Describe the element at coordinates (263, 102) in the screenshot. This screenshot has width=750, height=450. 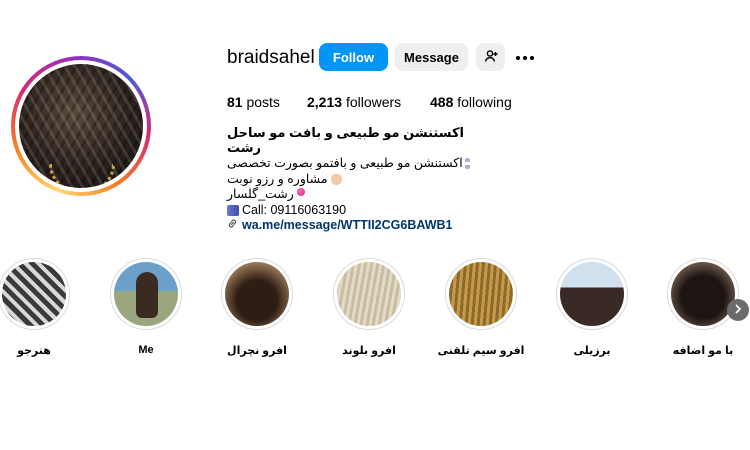
I see `posts-label: posts` at that location.